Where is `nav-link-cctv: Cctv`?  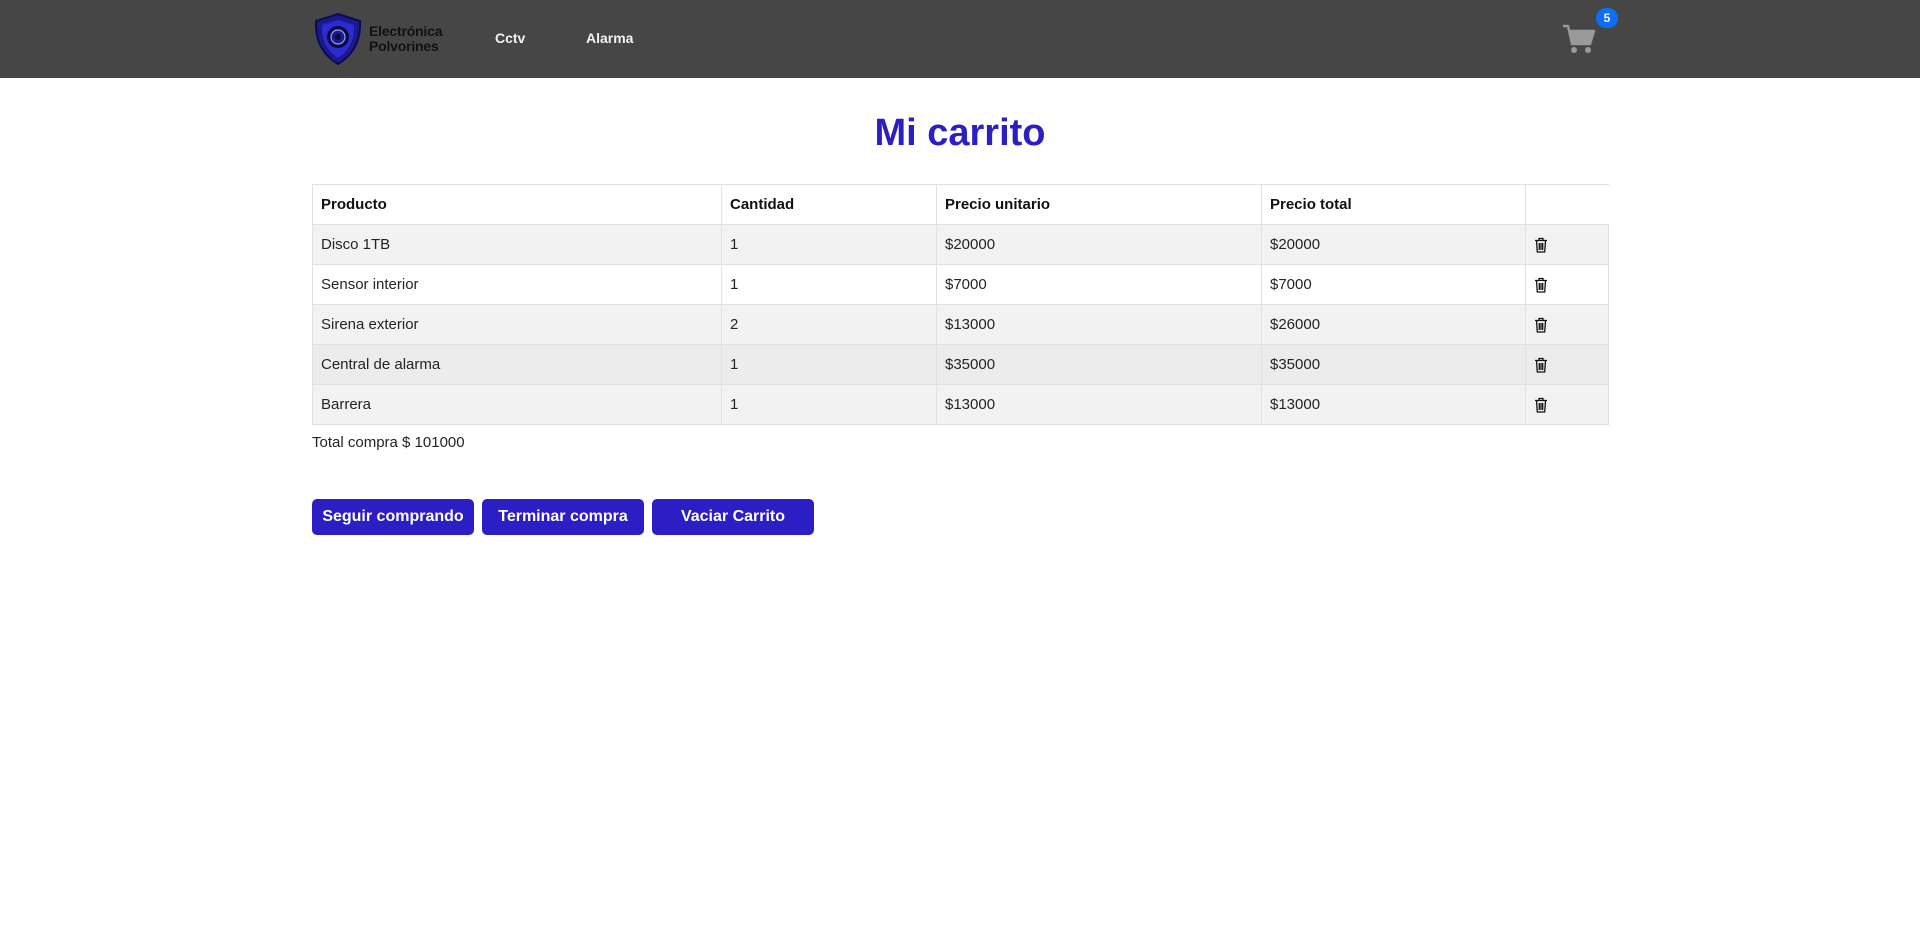 nav-link-cctv: Cctv is located at coordinates (510, 38).